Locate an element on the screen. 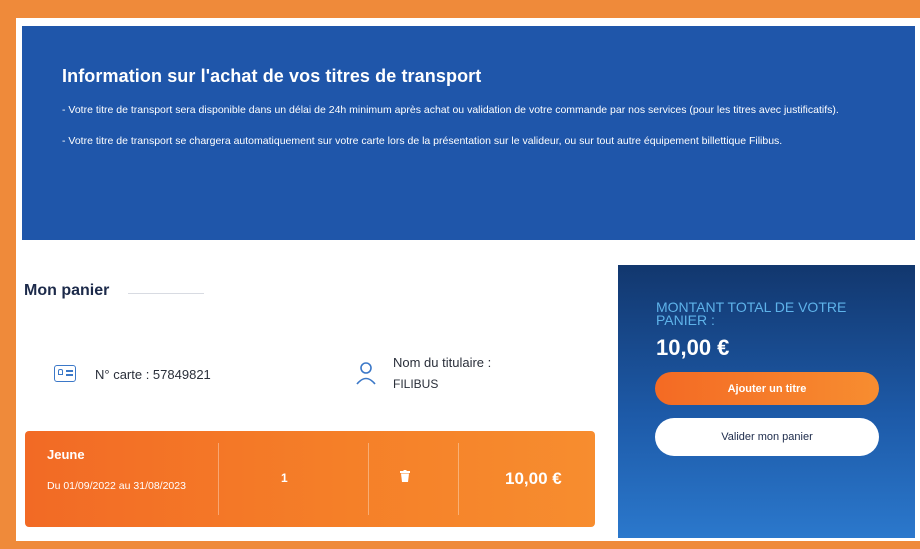  cart-item-quantity: 1 is located at coordinates (284, 478).